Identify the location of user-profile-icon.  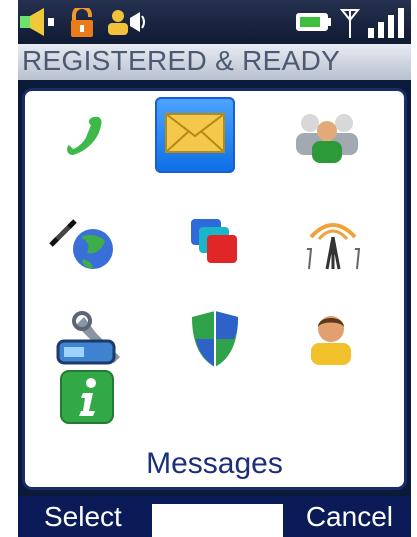
(331, 341).